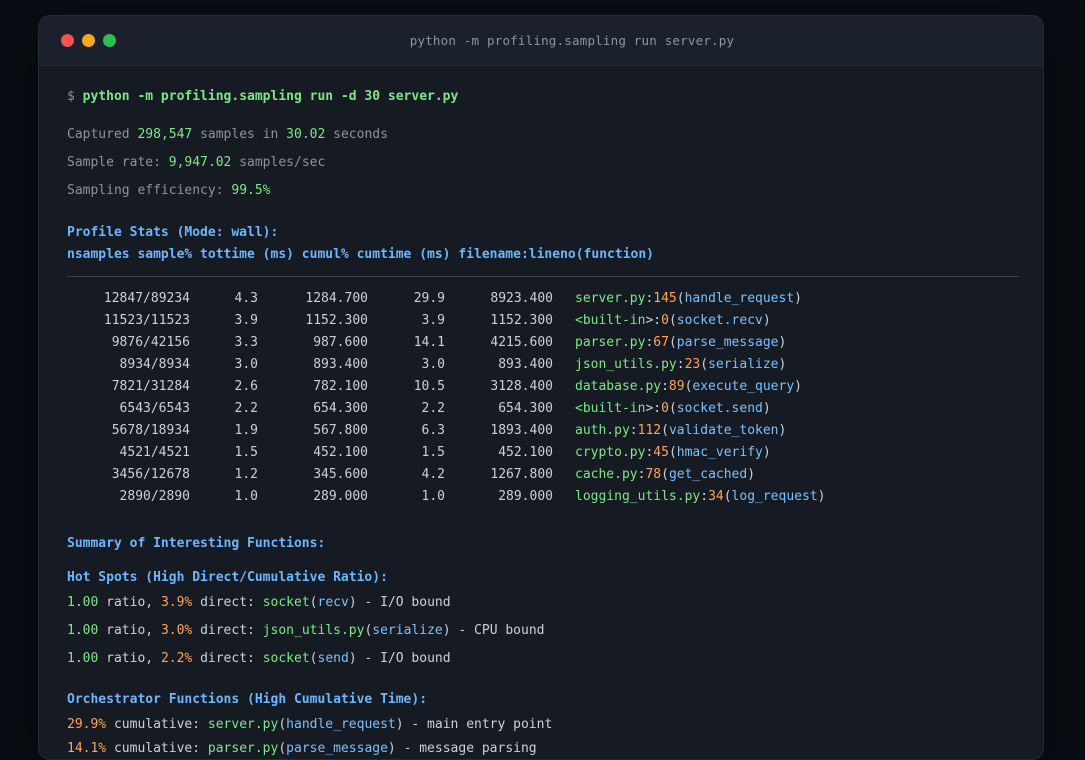  What do you see at coordinates (649, 430) in the screenshot?
I see `text-segment: 112` at bounding box center [649, 430].